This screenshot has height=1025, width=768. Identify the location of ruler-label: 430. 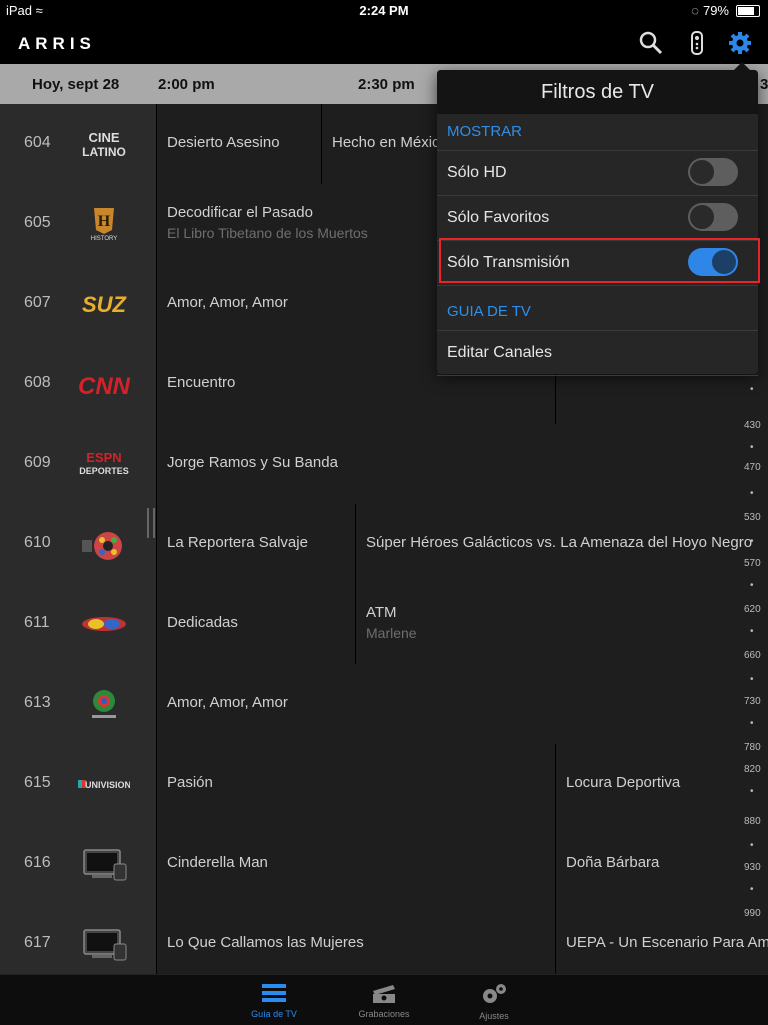
(752, 425).